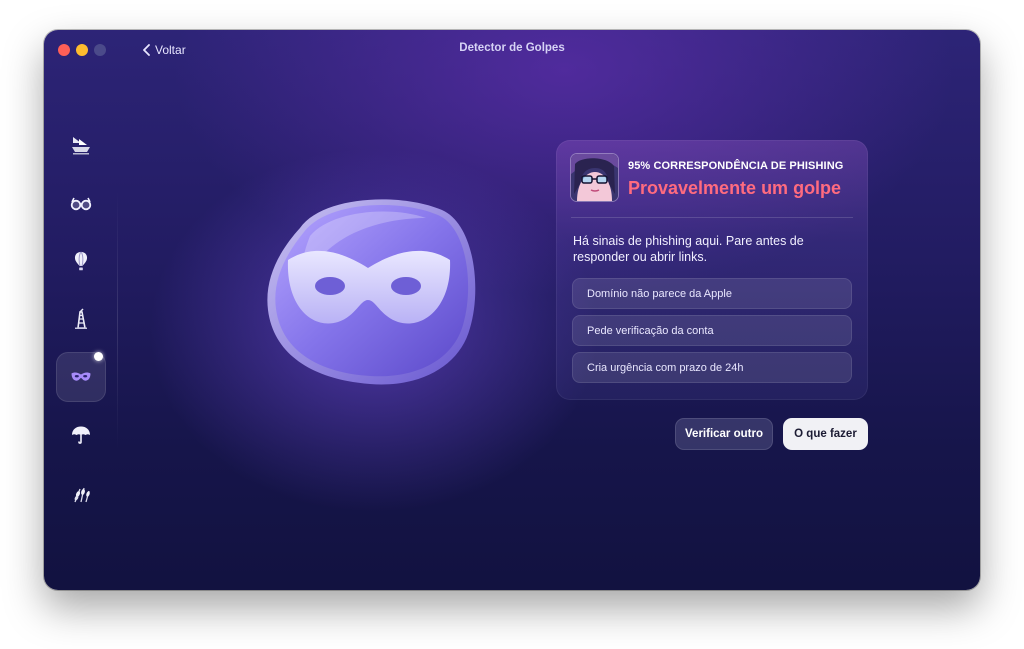  Describe the element at coordinates (712, 217) in the screenshot. I see `card-divider` at that location.